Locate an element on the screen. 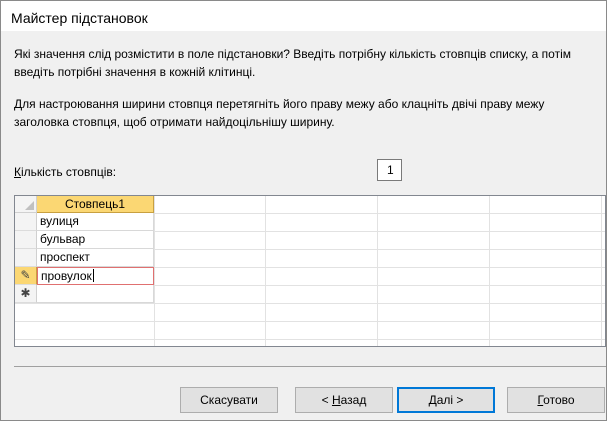  new-record-icon: ✱ is located at coordinates (26, 294).